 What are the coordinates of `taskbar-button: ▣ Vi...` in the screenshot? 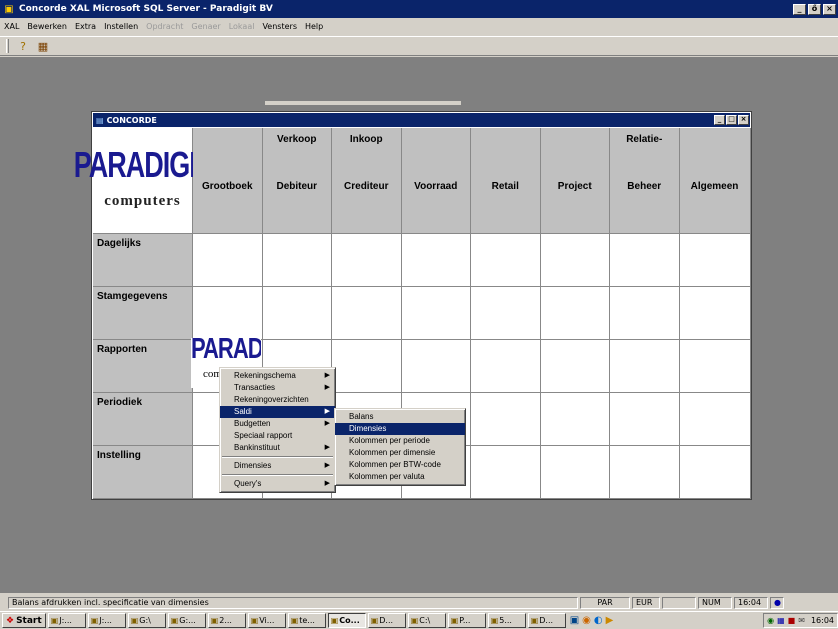 It's located at (266, 620).